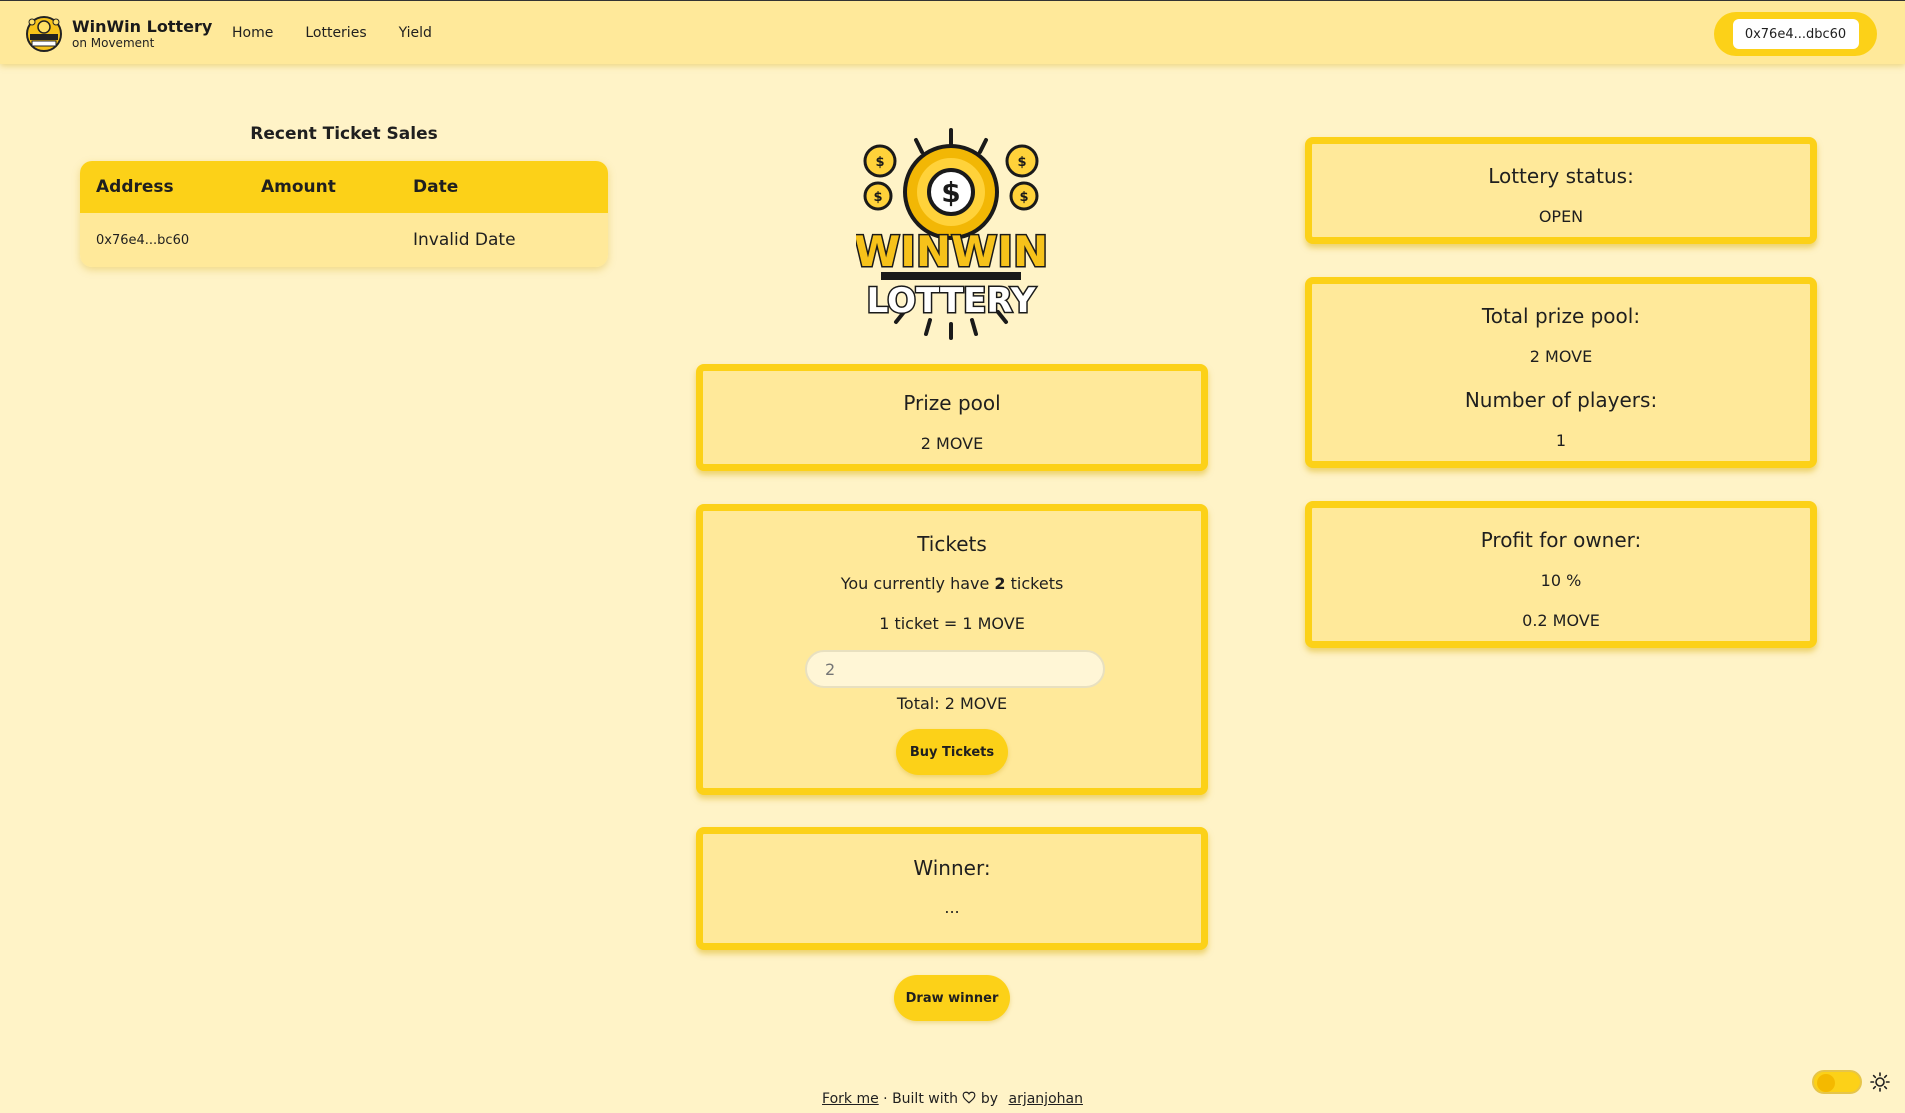  I want to click on row-address: 0x76e4...bc60, so click(143, 240).